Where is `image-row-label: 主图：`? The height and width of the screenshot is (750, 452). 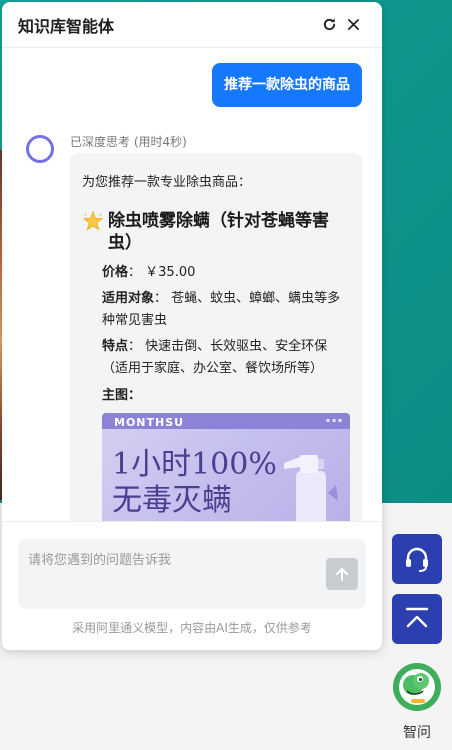
image-row-label: 主图： is located at coordinates (122, 395).